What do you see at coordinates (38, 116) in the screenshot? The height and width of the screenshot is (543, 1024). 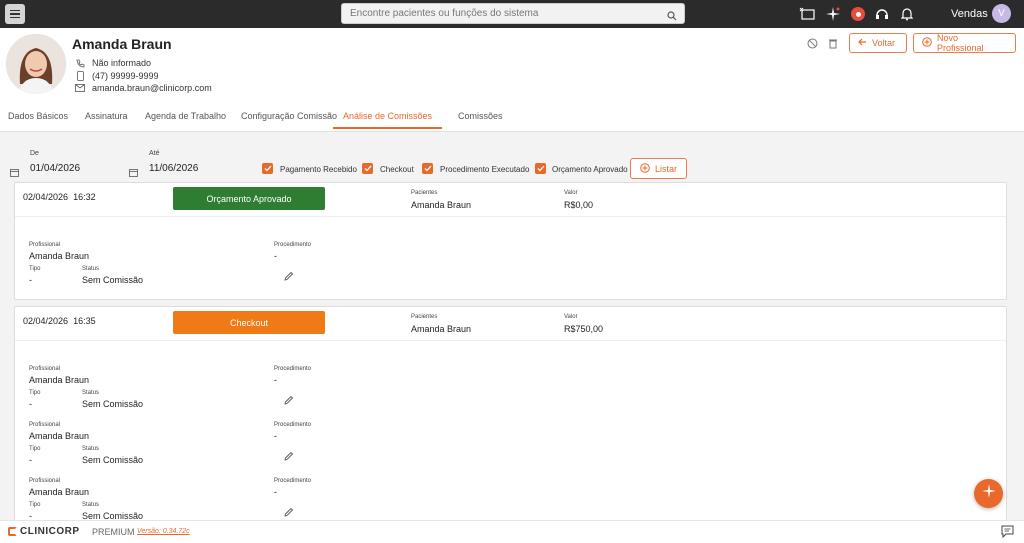 I see `tab-dados-basicos: Dados Básicos` at bounding box center [38, 116].